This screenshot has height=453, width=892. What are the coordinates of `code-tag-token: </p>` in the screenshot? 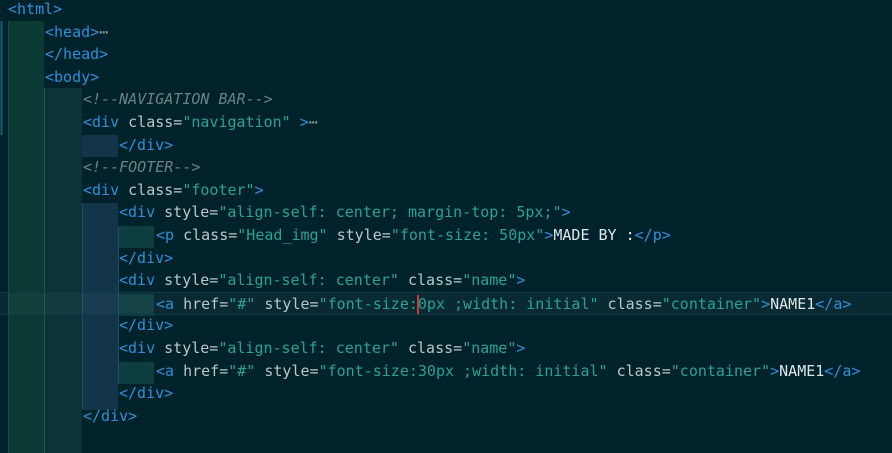 It's located at (652, 235).